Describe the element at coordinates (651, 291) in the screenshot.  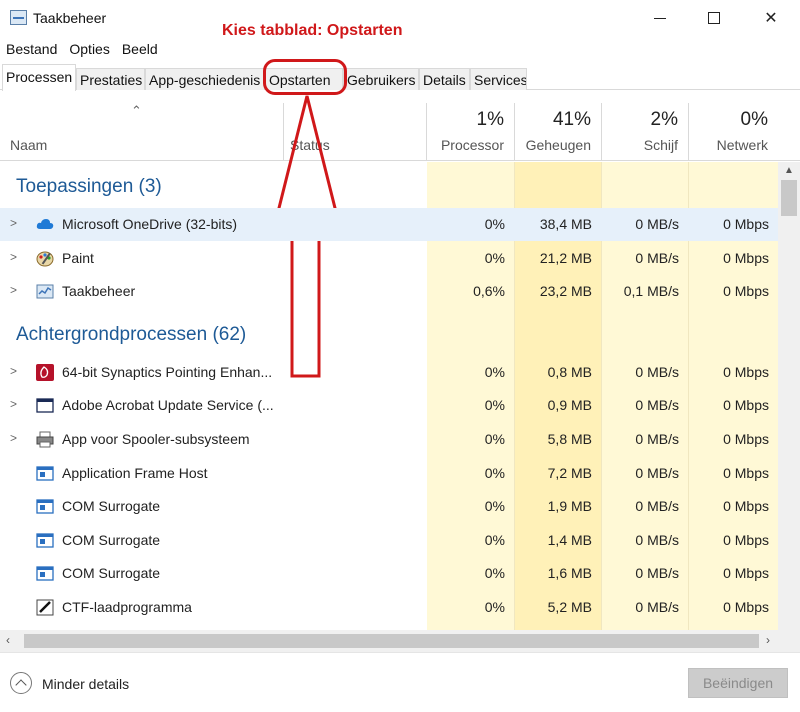
I see `disk-value: 0,1 MB/s` at that location.